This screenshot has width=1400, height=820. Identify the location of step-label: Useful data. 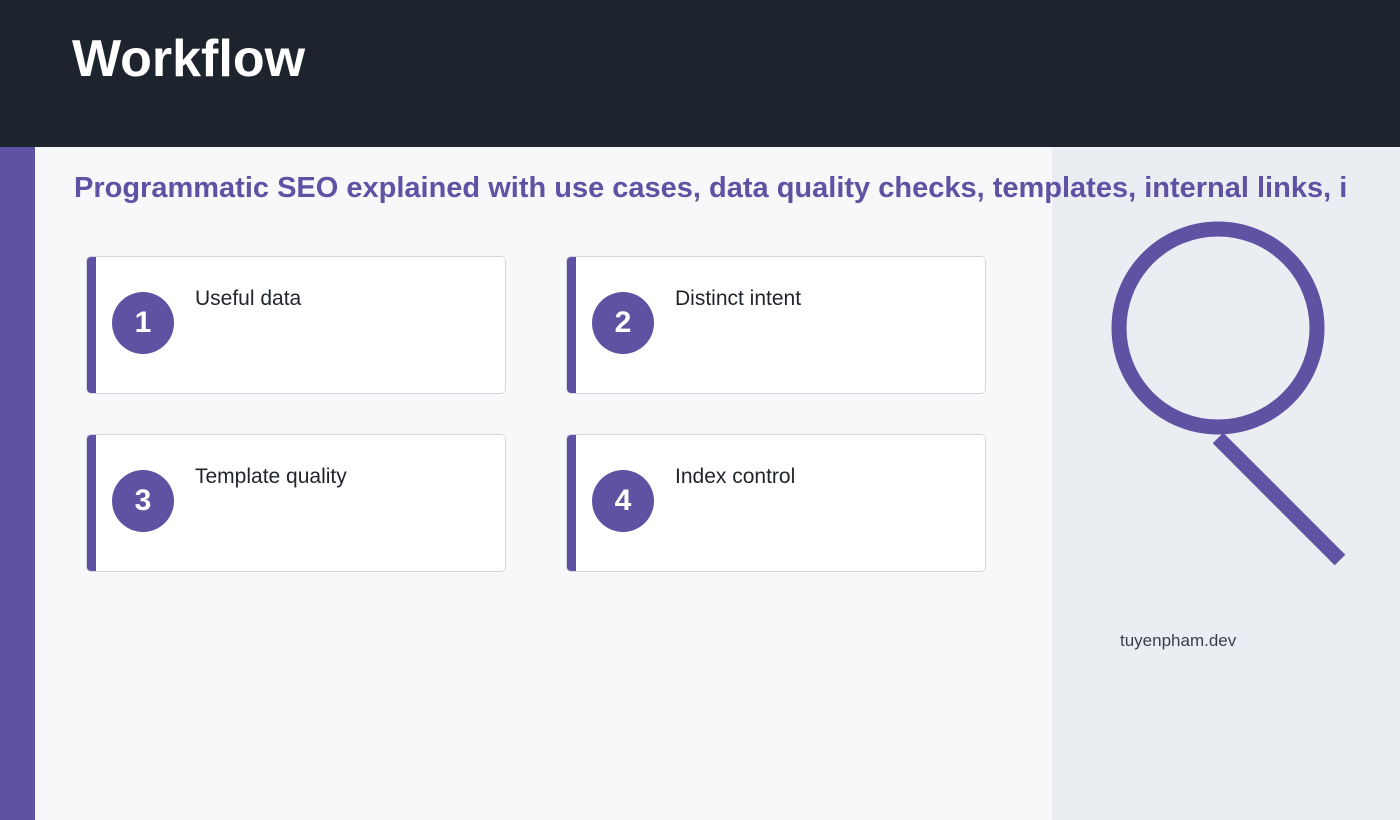
(248, 298).